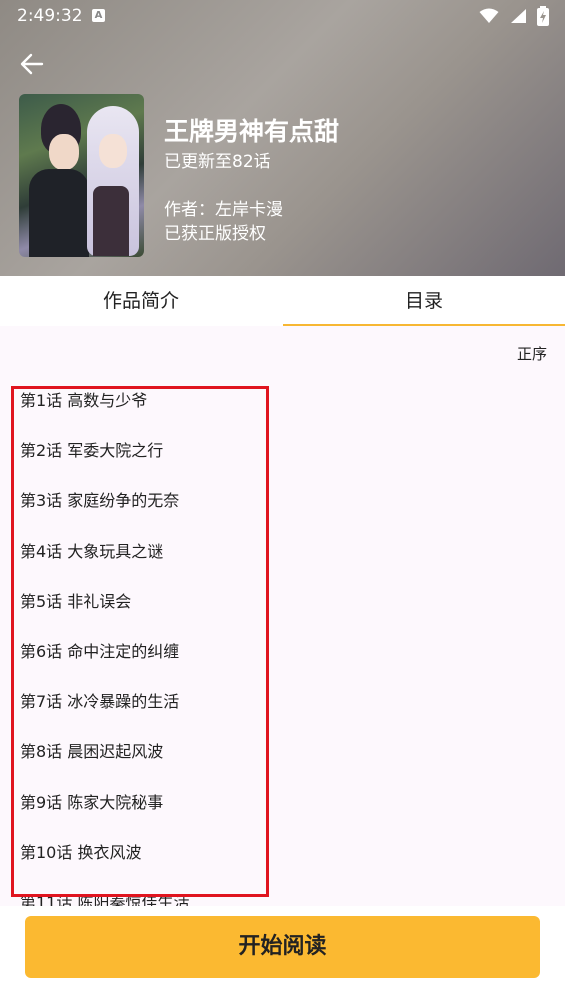 Image resolution: width=565 pixels, height=1004 pixels. Describe the element at coordinates (32, 64) in the screenshot. I see `back-arrow-icon` at that location.